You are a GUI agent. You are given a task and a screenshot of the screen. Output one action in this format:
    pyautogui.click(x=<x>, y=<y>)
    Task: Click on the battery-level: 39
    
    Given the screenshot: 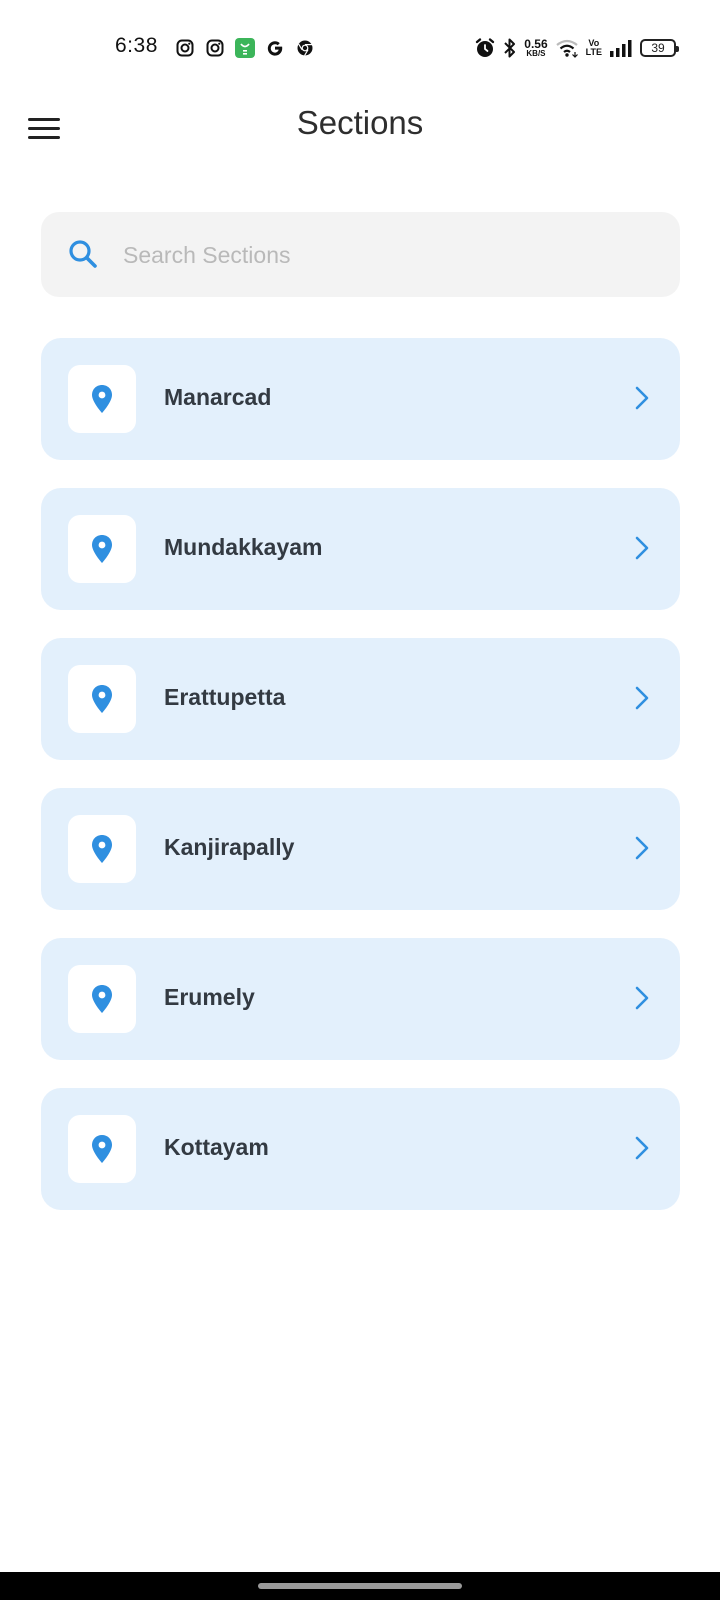 What is the action you would take?
    pyautogui.click(x=658, y=48)
    